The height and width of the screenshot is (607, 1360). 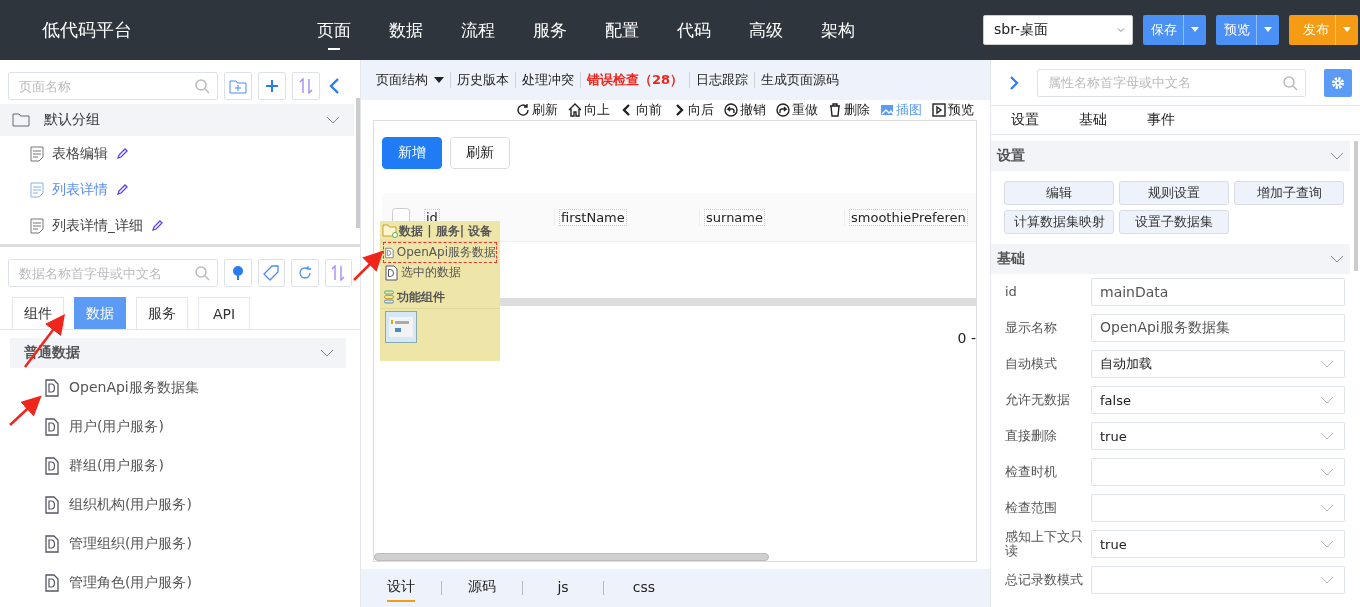 What do you see at coordinates (693, 110) in the screenshot?
I see `action-button: 向后` at bounding box center [693, 110].